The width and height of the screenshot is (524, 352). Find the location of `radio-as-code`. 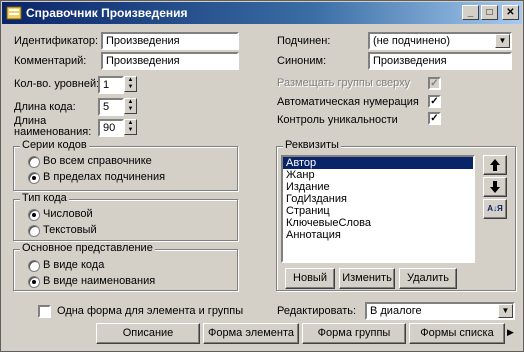

radio-as-code is located at coordinates (34, 266).